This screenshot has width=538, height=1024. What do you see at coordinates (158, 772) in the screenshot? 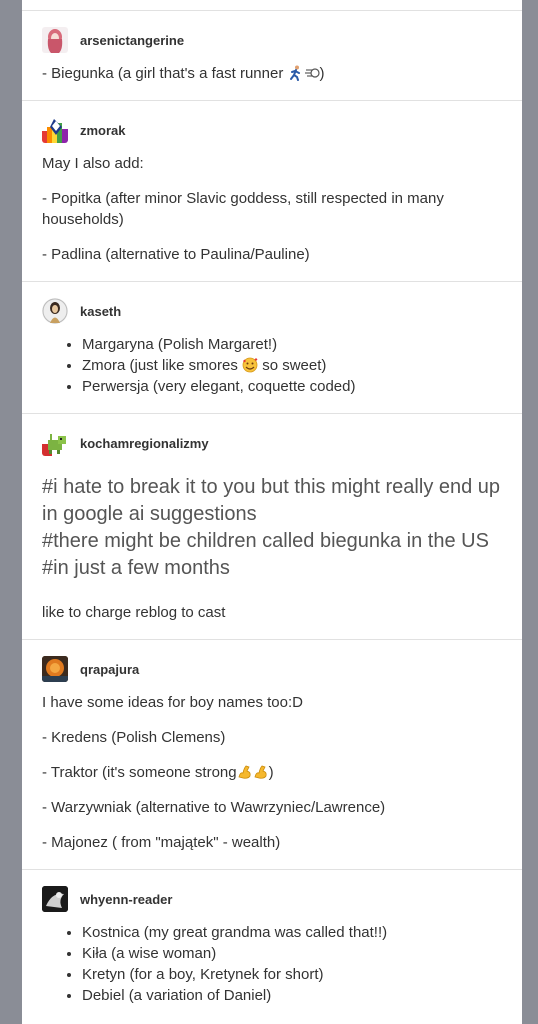
I see `post-text: - Traktor (it's someone strong )` at bounding box center [158, 772].